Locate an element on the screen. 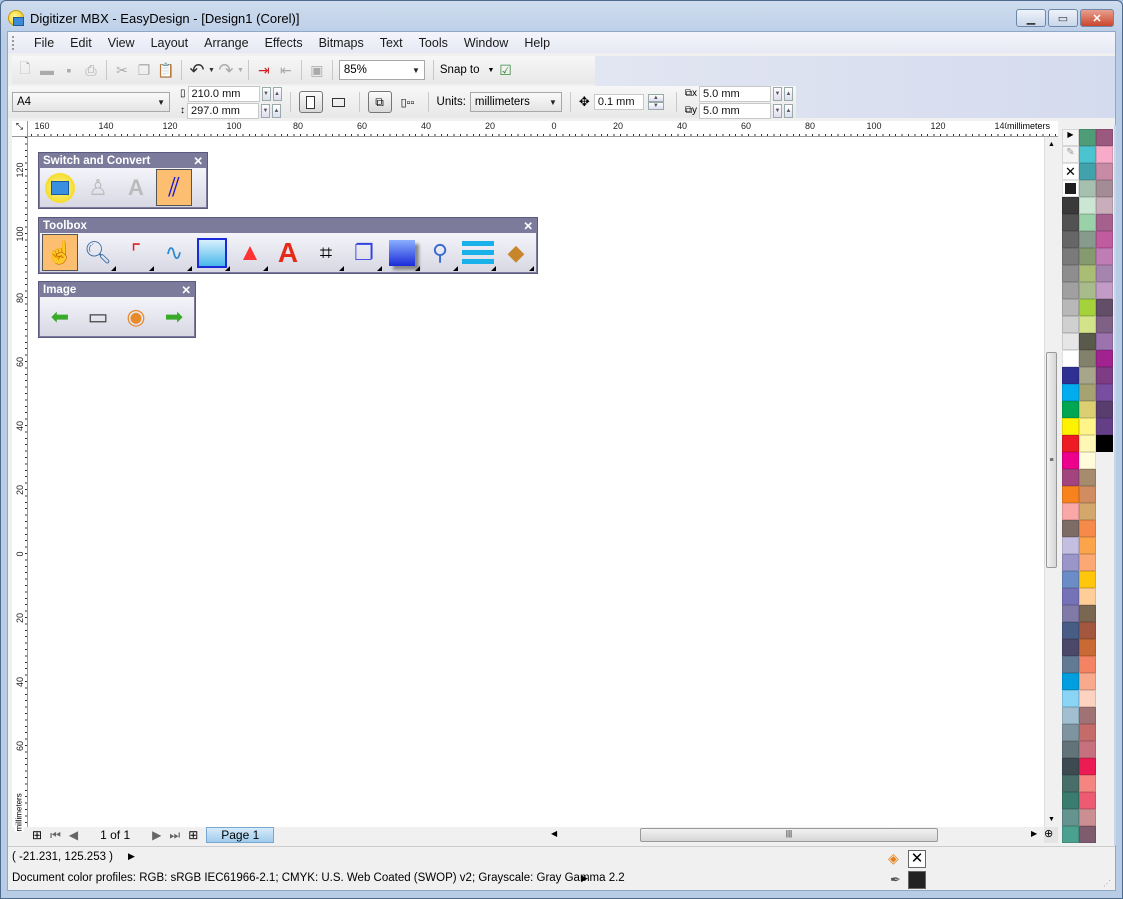 The width and height of the screenshot is (1123, 899). print-icon: ⎙ is located at coordinates (91, 70).